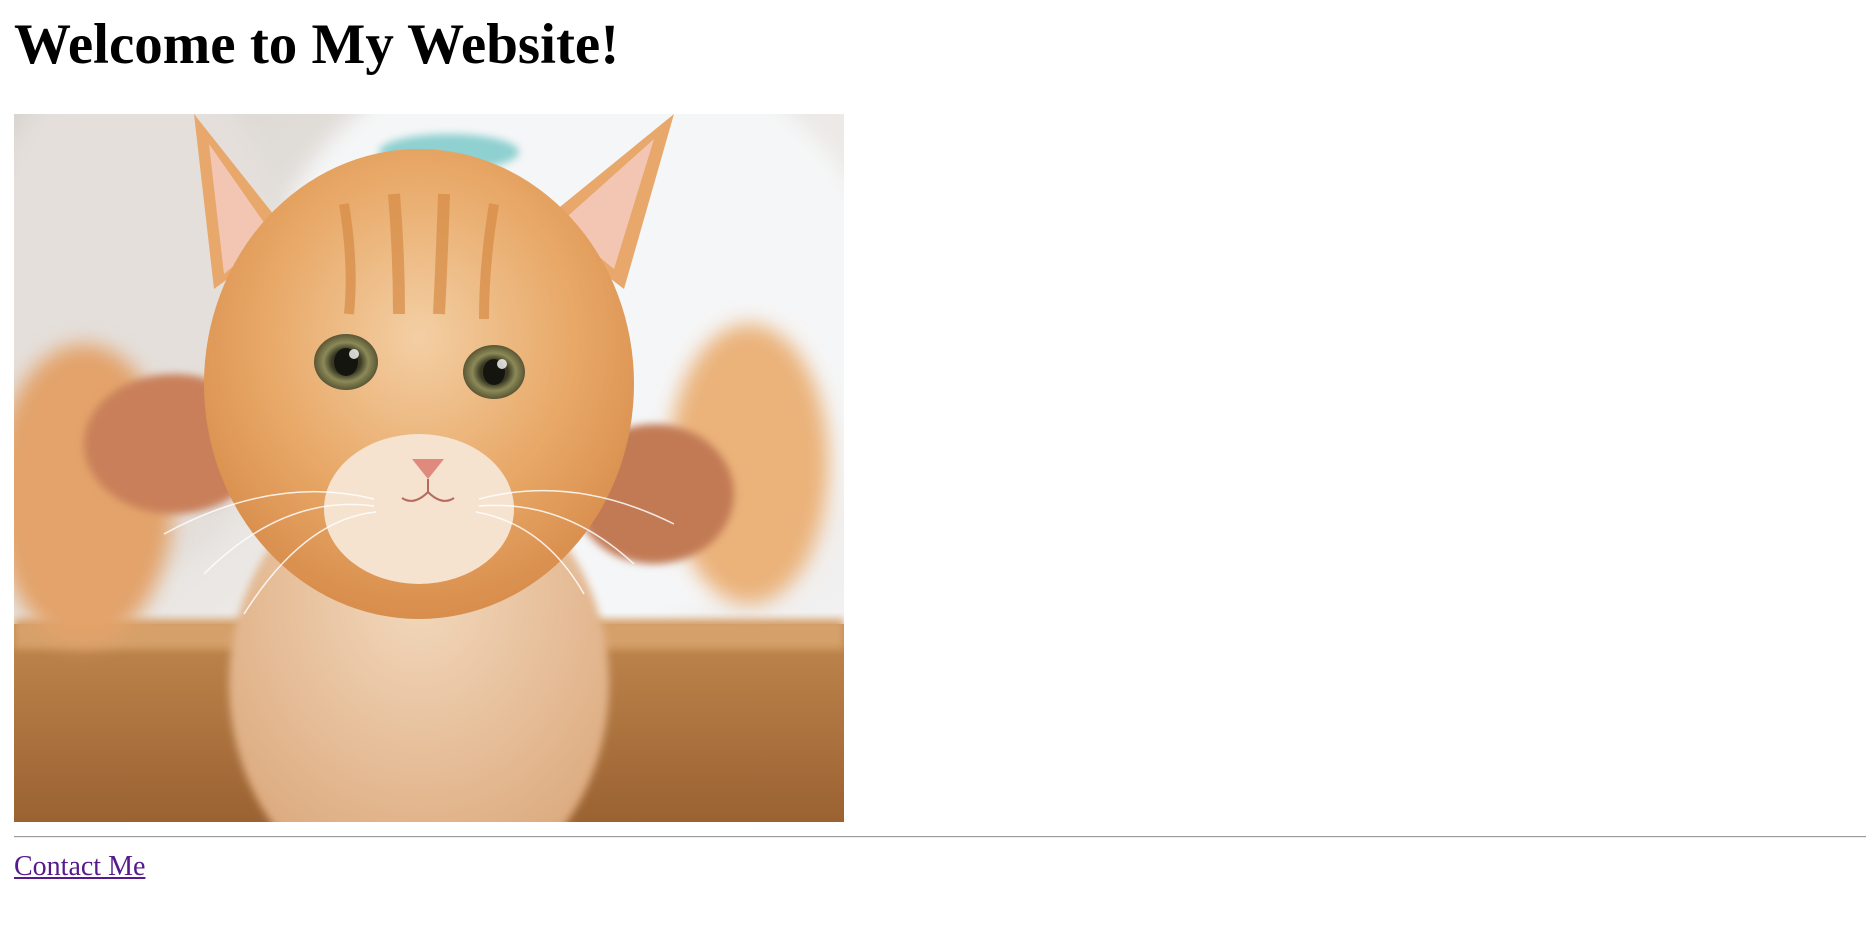  Describe the element at coordinates (317, 44) in the screenshot. I see `page-title: Welcome to My Website!` at that location.